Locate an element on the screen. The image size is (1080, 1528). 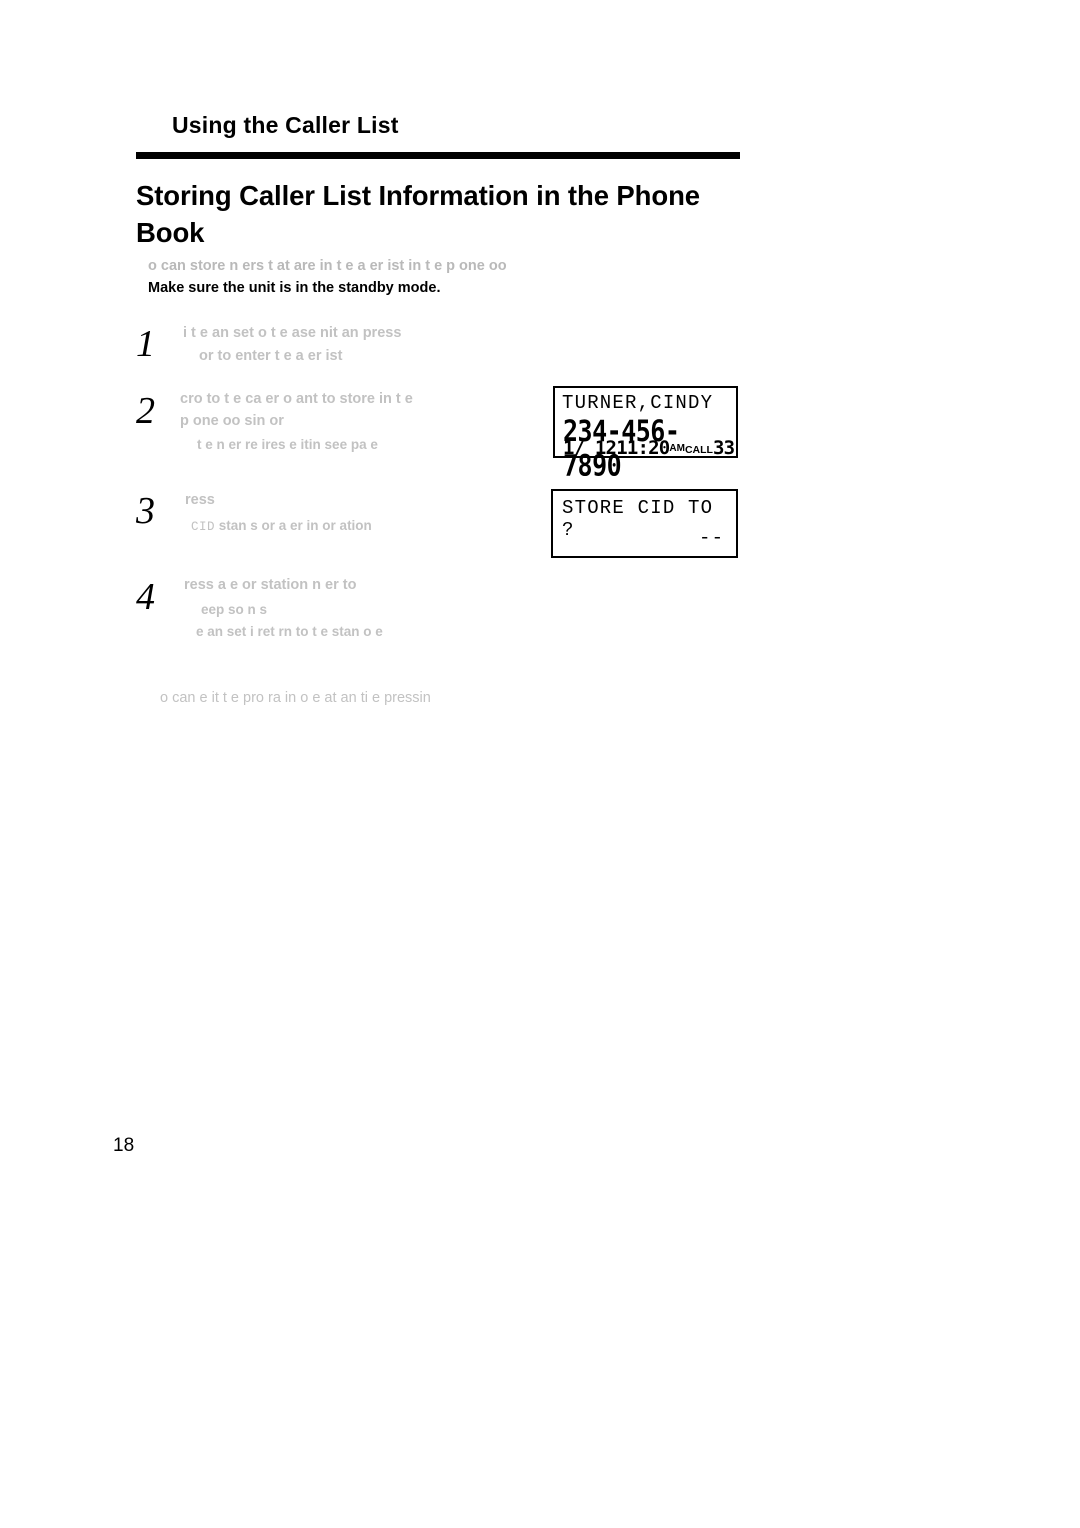
step-3-sub-text: stan s or a er in or ation is located at coordinates (293, 525).